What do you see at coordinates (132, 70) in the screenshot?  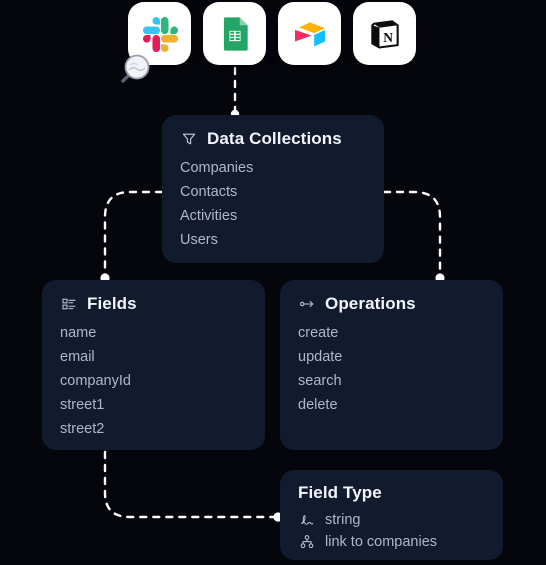 I see `magnifier-cursor` at bounding box center [132, 70].